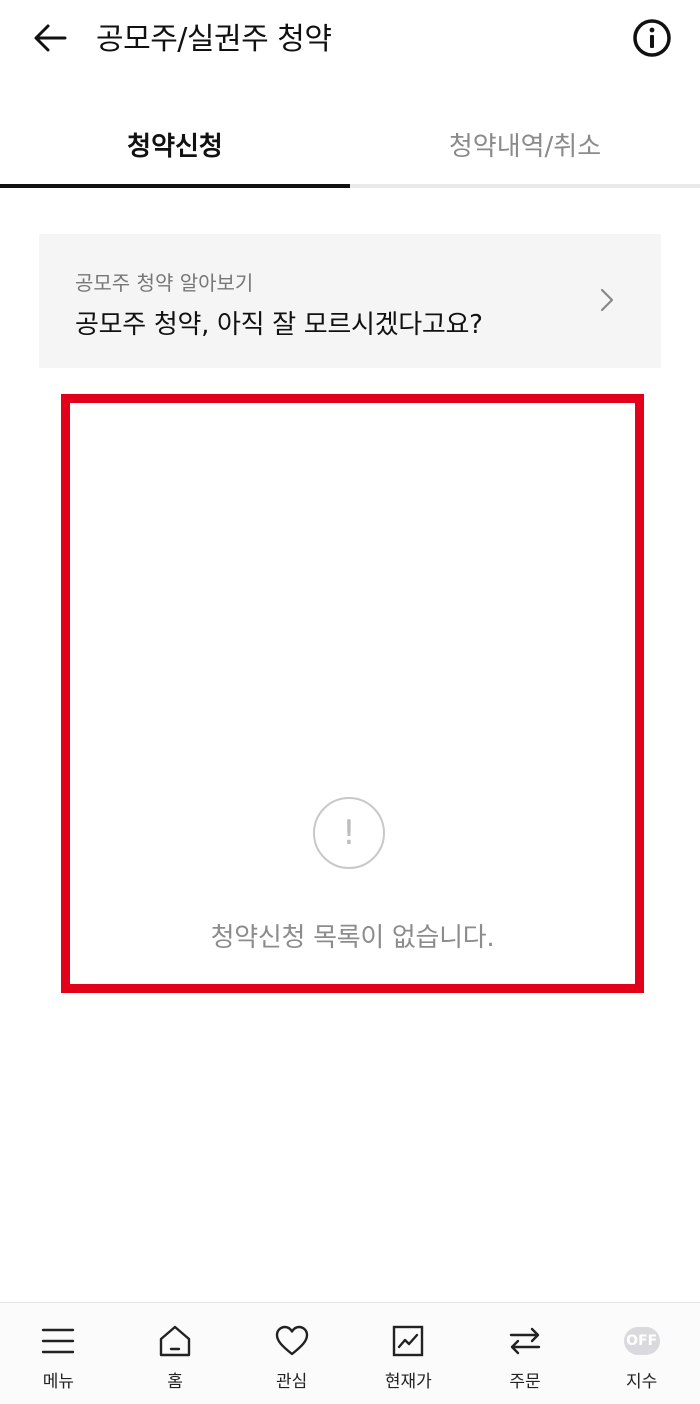 The image size is (700, 1404). Describe the element at coordinates (175, 146) in the screenshot. I see `tab-apply: 청약신청` at that location.